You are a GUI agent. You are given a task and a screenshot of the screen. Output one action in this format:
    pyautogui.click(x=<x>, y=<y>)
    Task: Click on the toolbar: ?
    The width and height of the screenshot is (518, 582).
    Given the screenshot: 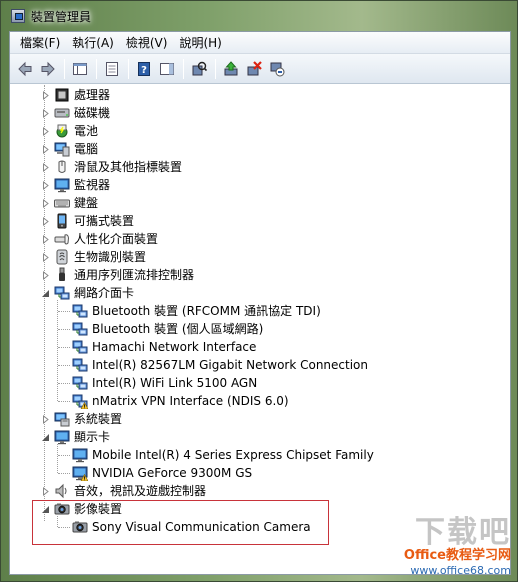 What is the action you would take?
    pyautogui.click(x=260, y=69)
    